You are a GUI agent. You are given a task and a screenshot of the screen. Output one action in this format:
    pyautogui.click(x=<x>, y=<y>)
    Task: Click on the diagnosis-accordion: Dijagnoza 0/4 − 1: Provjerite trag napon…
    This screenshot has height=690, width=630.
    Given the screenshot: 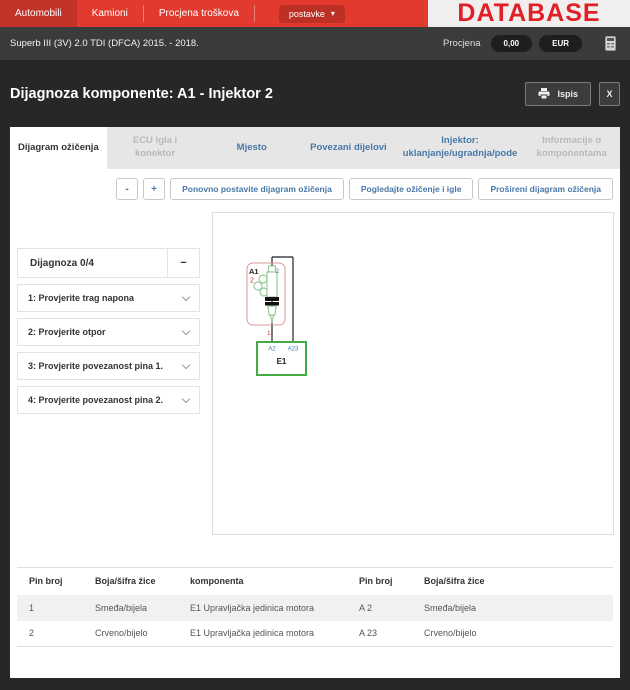 What is the action you would take?
    pyautogui.click(x=108, y=331)
    